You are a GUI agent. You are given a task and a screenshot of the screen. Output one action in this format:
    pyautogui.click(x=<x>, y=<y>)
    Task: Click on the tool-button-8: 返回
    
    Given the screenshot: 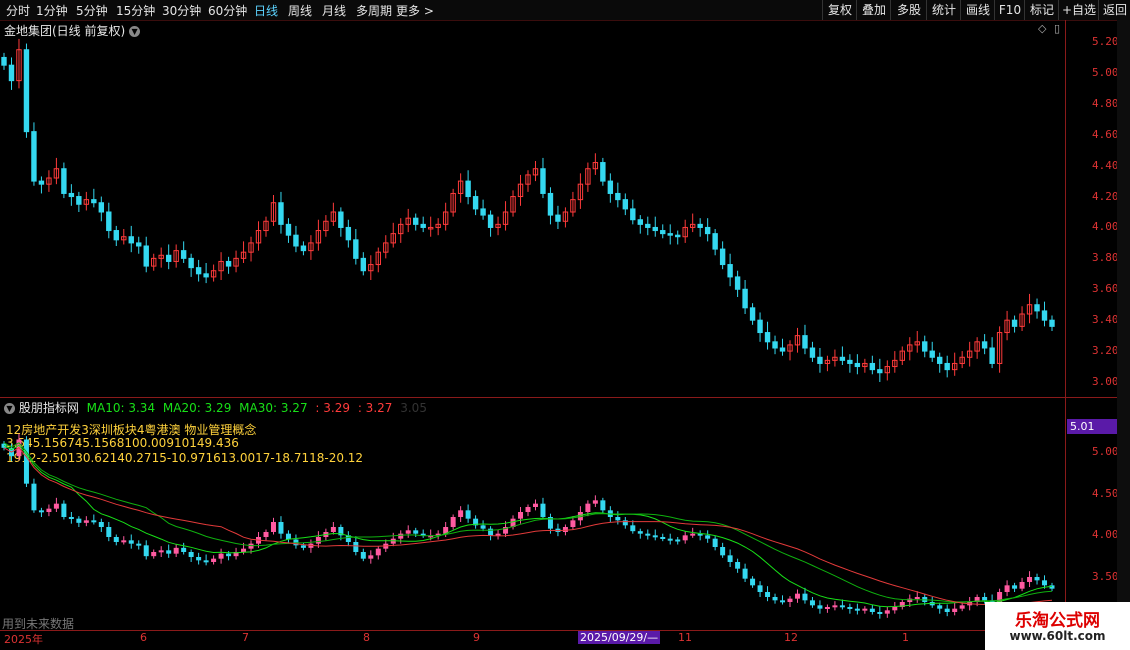 What is the action you would take?
    pyautogui.click(x=1114, y=10)
    